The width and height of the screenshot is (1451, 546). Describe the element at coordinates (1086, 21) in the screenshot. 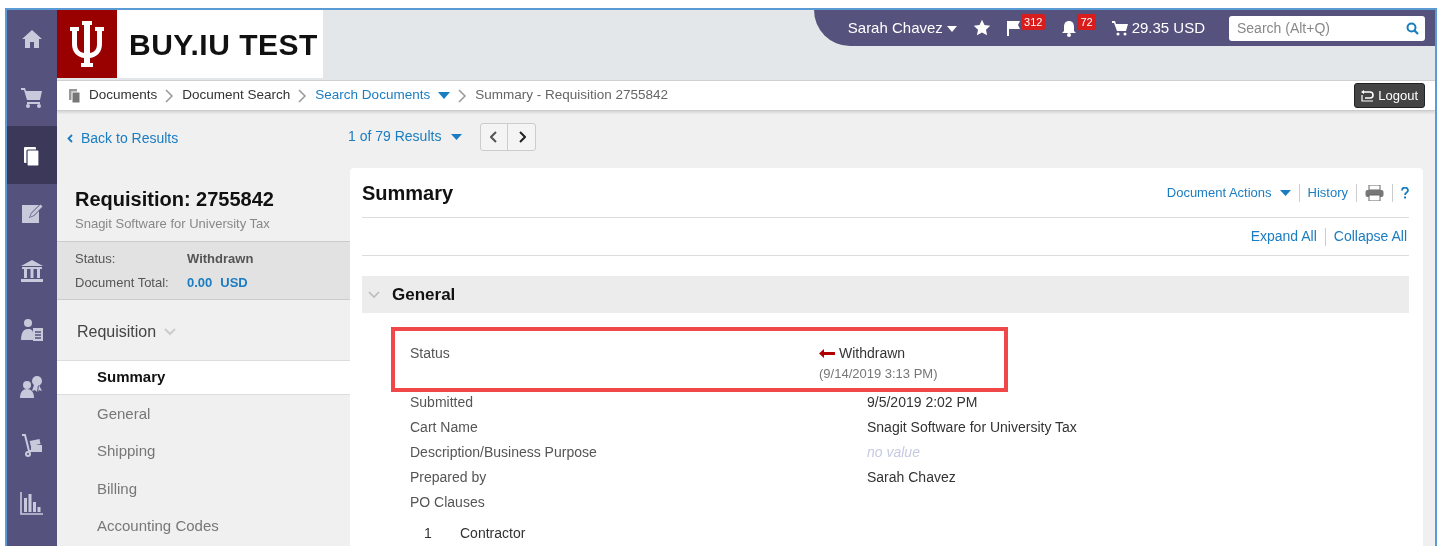

I see `count-badge: 72` at that location.